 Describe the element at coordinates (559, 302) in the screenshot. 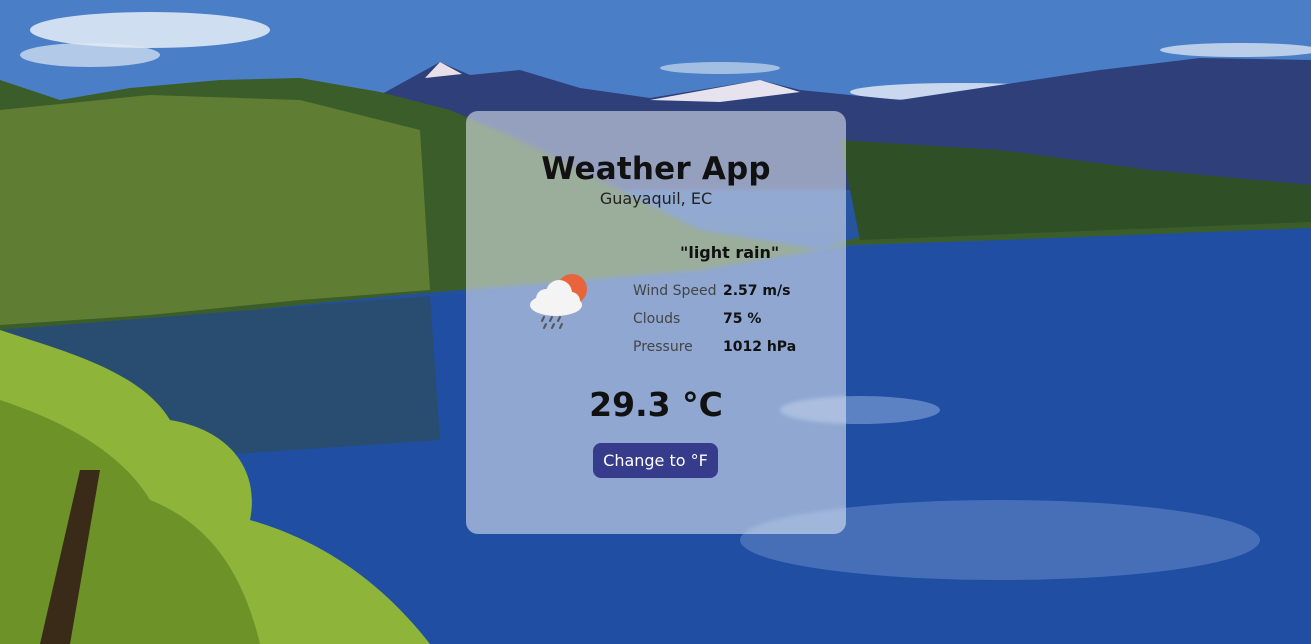

I see `cloud-sun-rain-icon` at that location.